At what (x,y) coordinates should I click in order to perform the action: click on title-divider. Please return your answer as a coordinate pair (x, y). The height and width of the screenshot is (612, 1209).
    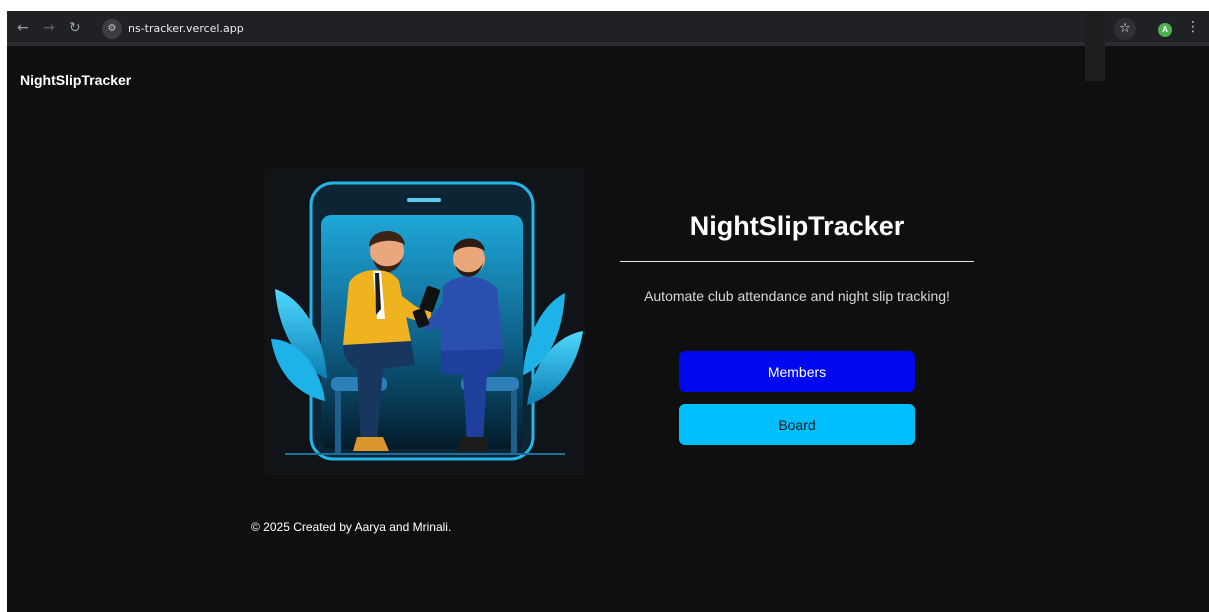
    Looking at the image, I should click on (797, 261).